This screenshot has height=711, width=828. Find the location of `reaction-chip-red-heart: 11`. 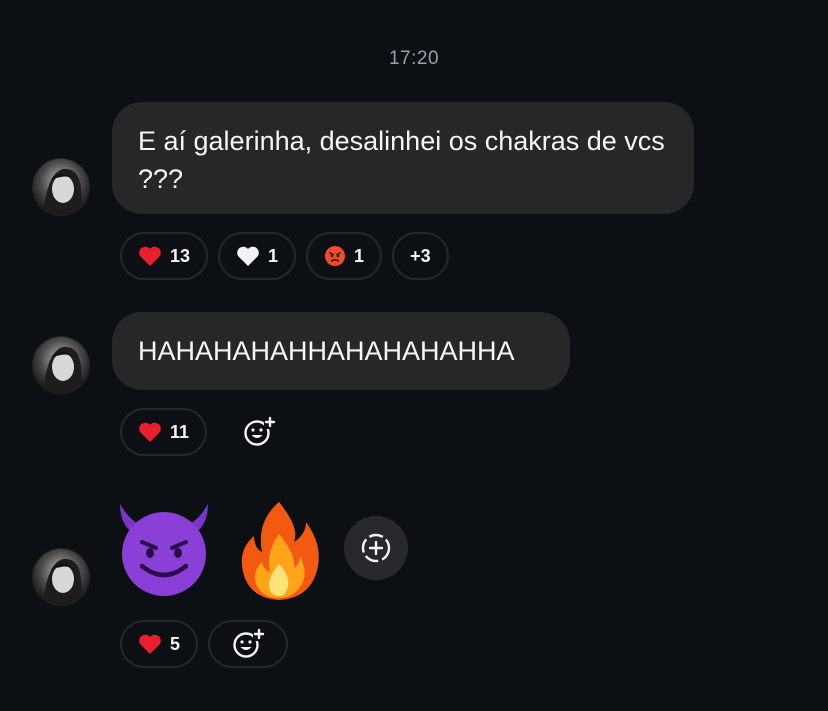

reaction-chip-red-heart: 11 is located at coordinates (164, 432).